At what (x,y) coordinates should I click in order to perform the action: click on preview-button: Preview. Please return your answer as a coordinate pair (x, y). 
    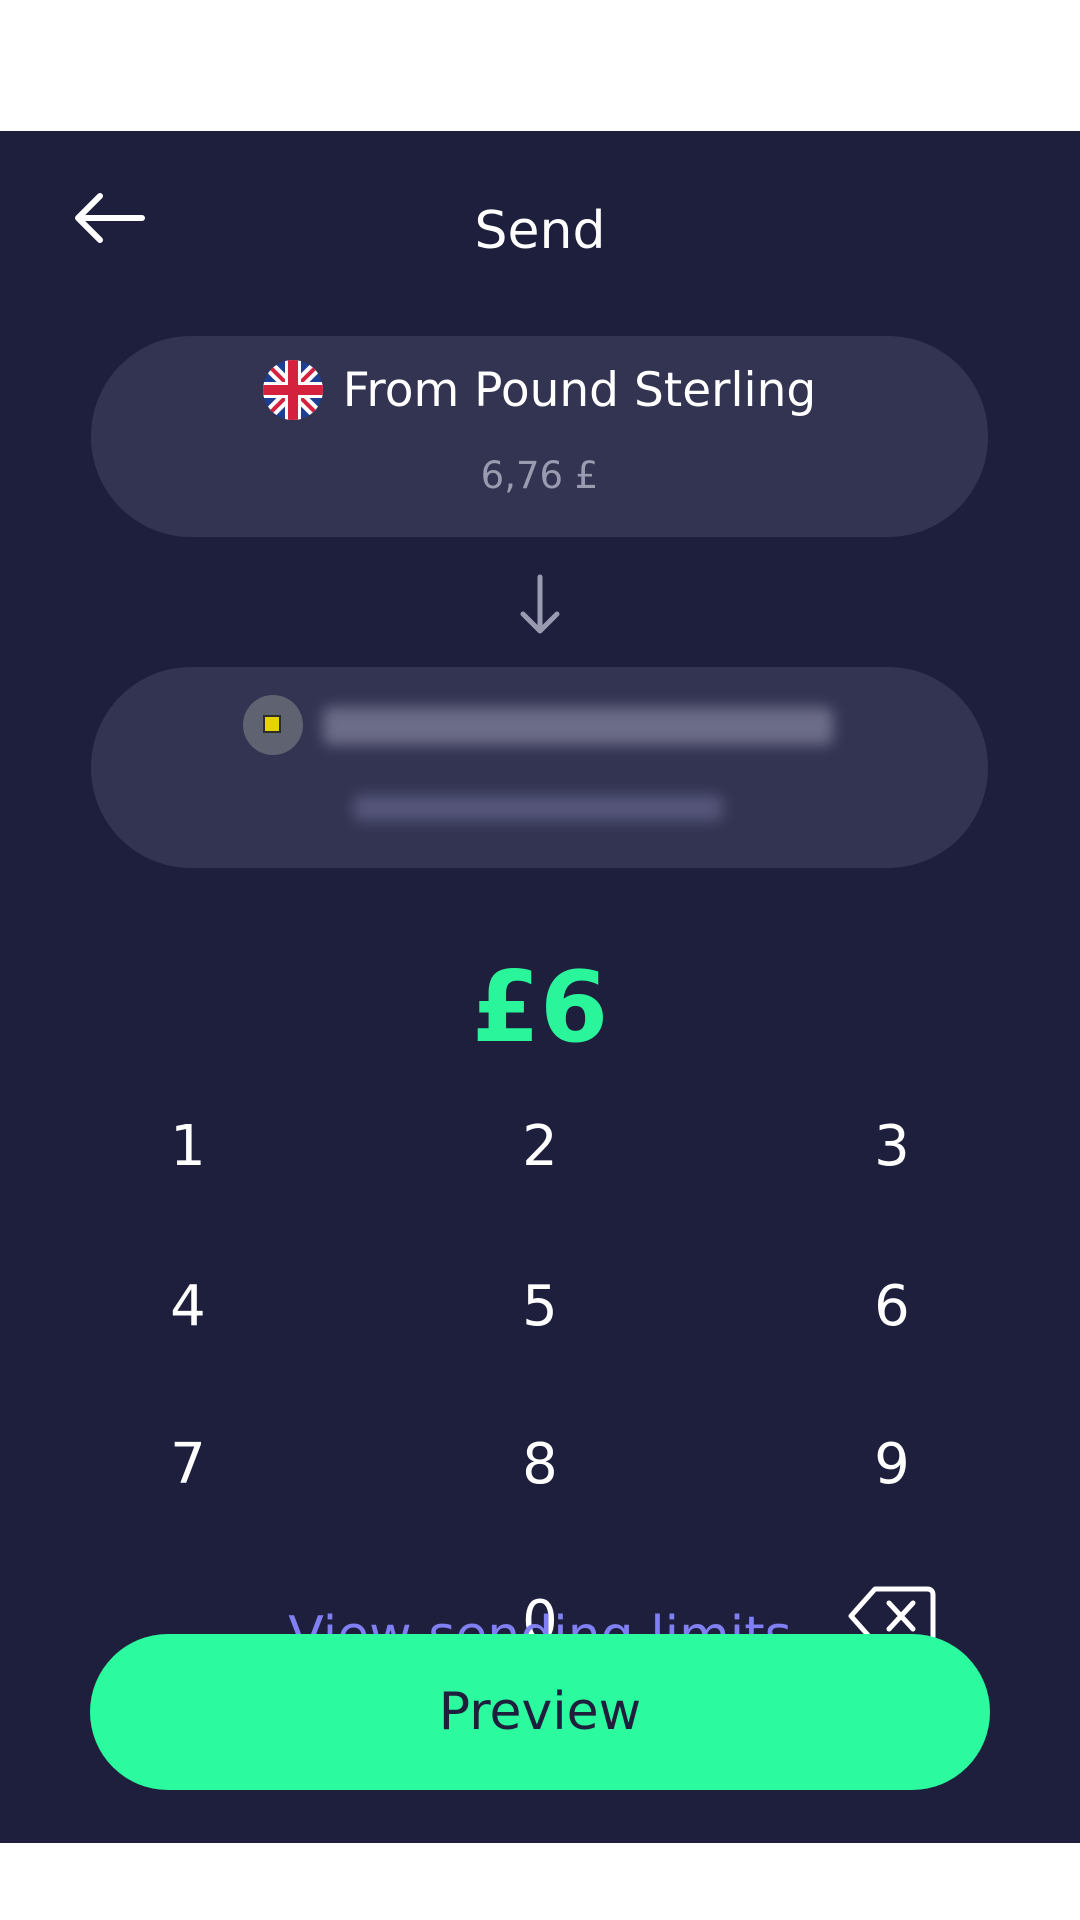
    Looking at the image, I should click on (540, 1712).